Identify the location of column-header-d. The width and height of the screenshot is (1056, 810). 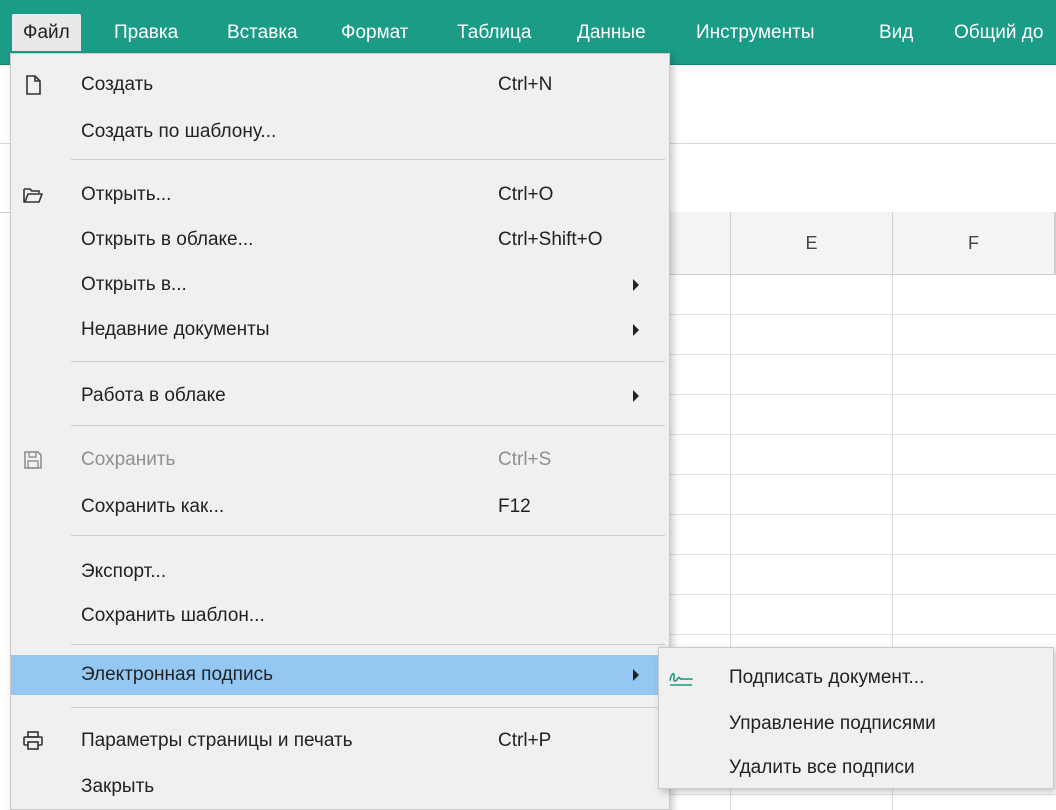
(700, 243).